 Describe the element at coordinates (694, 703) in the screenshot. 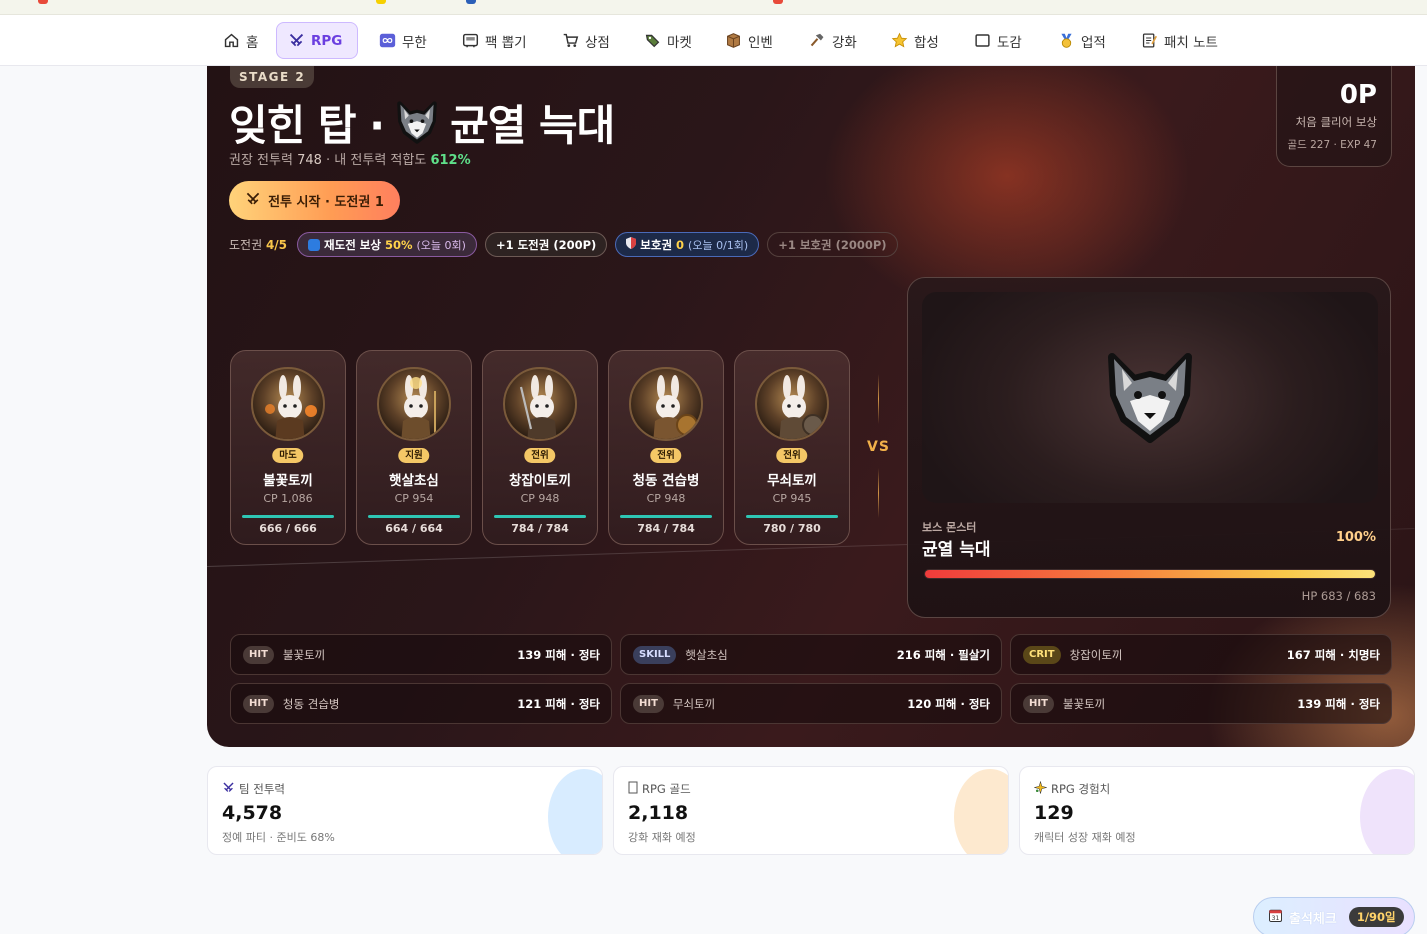

I see `log-actor: 무쇠토끼` at that location.